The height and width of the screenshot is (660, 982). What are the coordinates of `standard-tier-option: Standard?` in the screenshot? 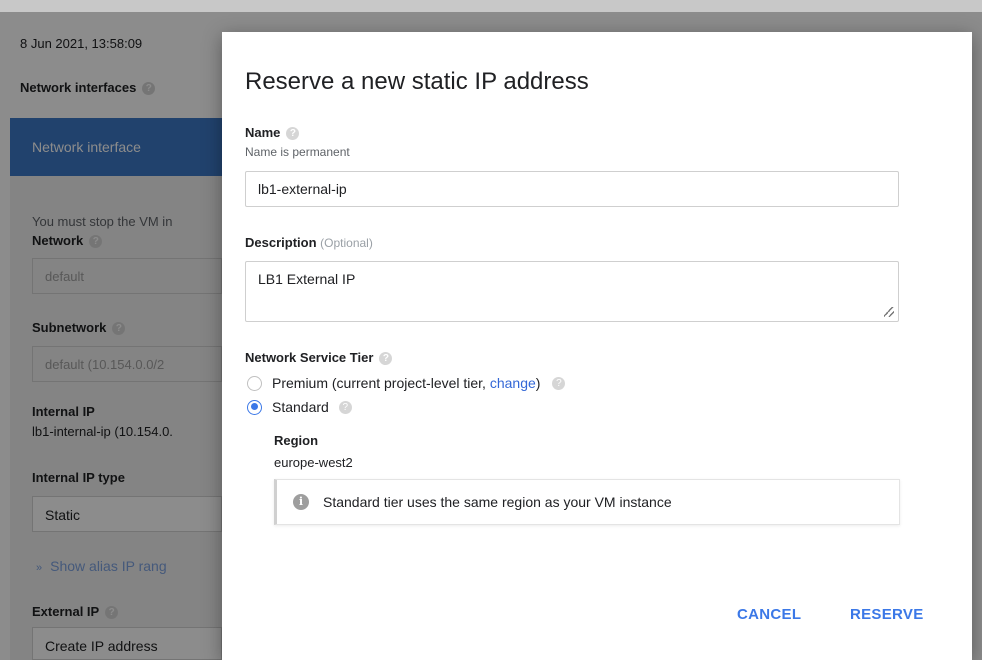 It's located at (299, 407).